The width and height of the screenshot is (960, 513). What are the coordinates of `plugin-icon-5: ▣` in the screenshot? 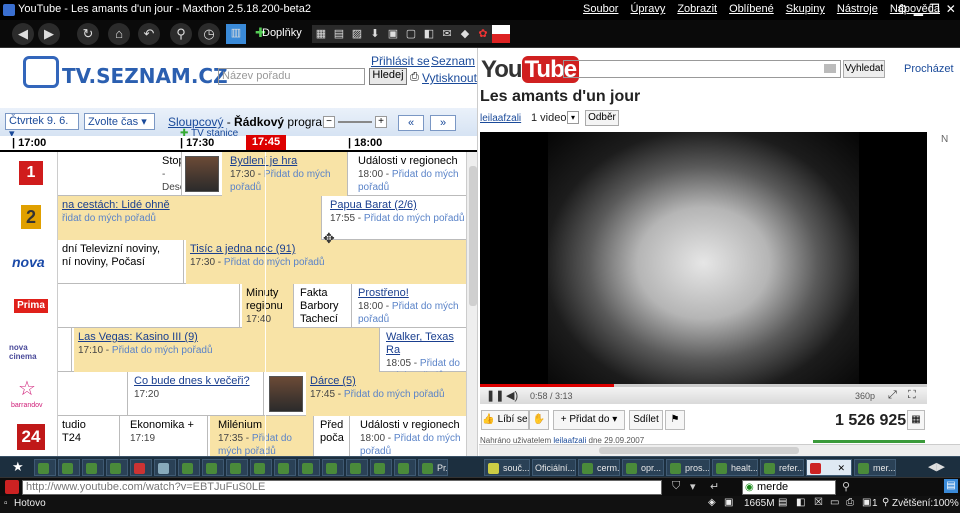 It's located at (393, 34).